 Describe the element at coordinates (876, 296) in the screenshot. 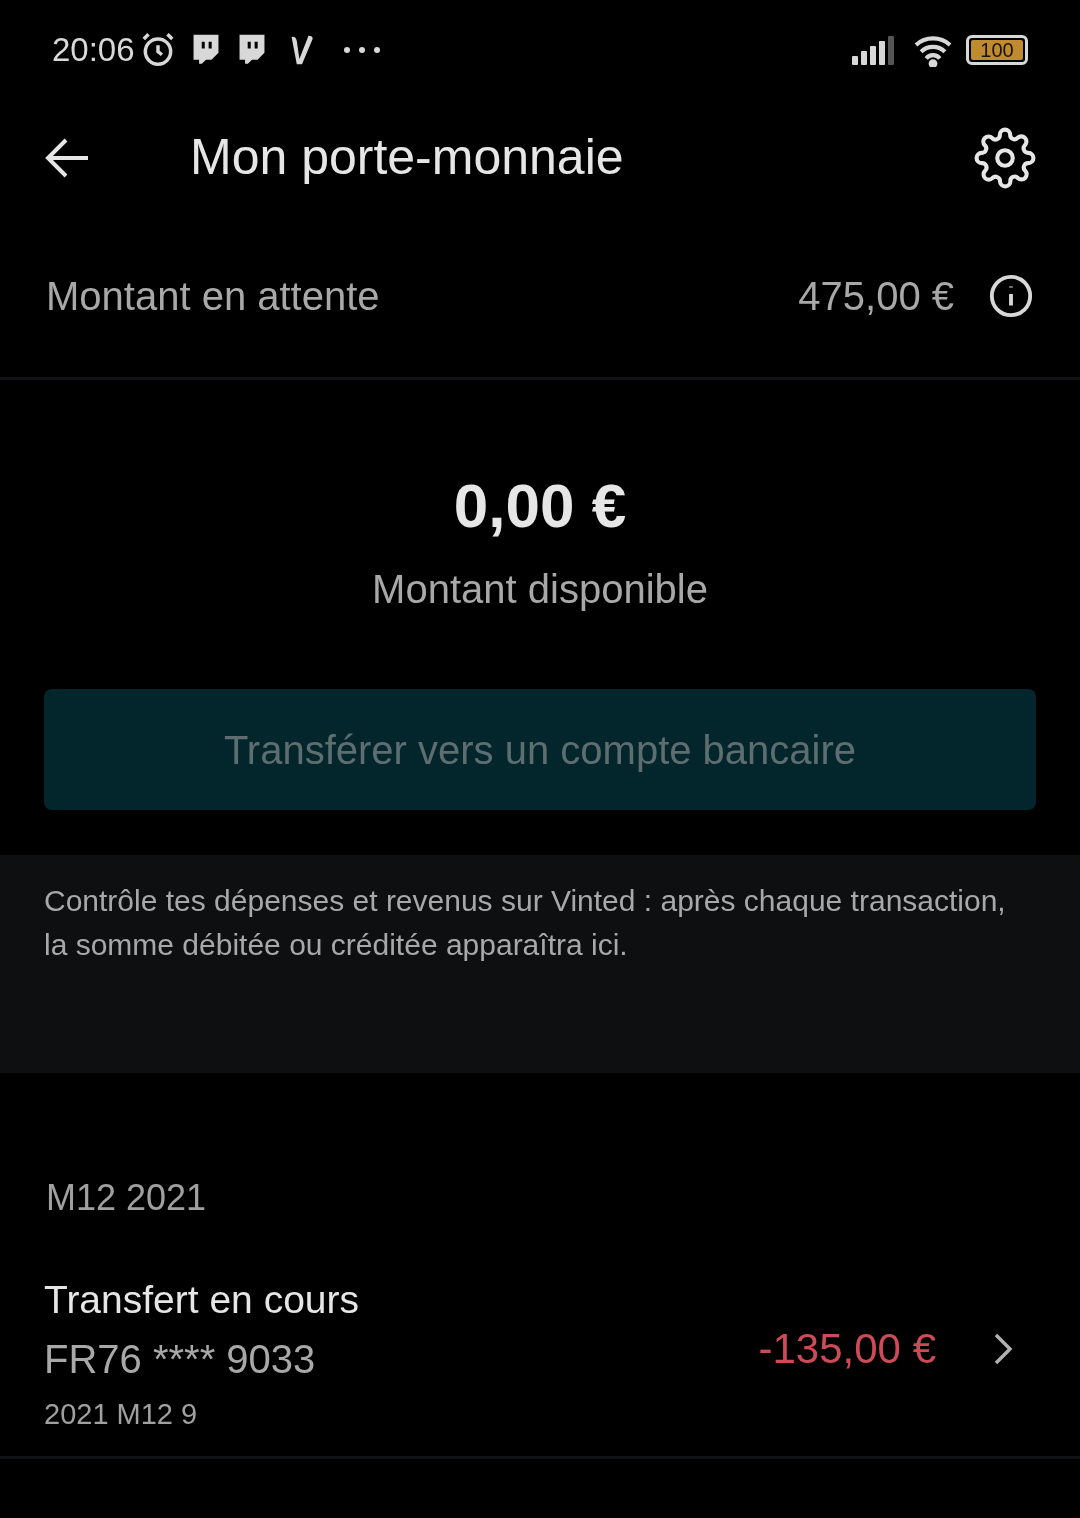

I see `pending-amount: 475,00 €` at that location.